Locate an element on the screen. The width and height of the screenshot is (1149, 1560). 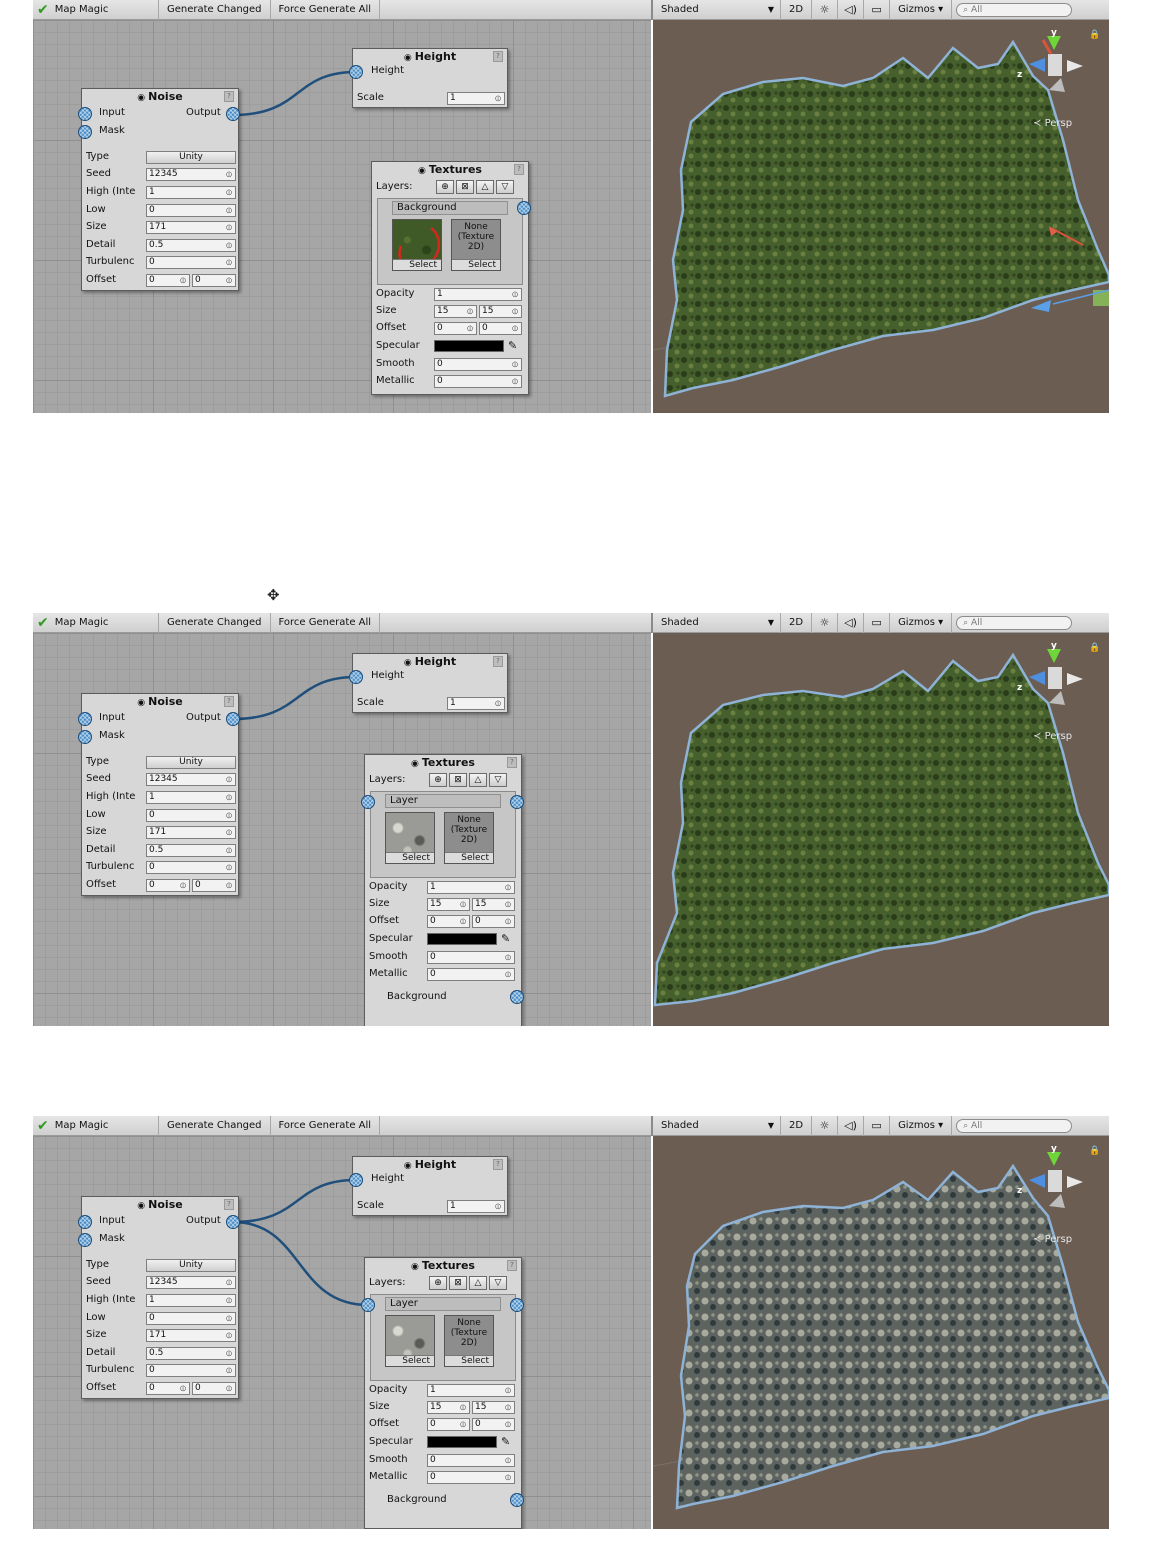
height-input-port is located at coordinates (356, 72).